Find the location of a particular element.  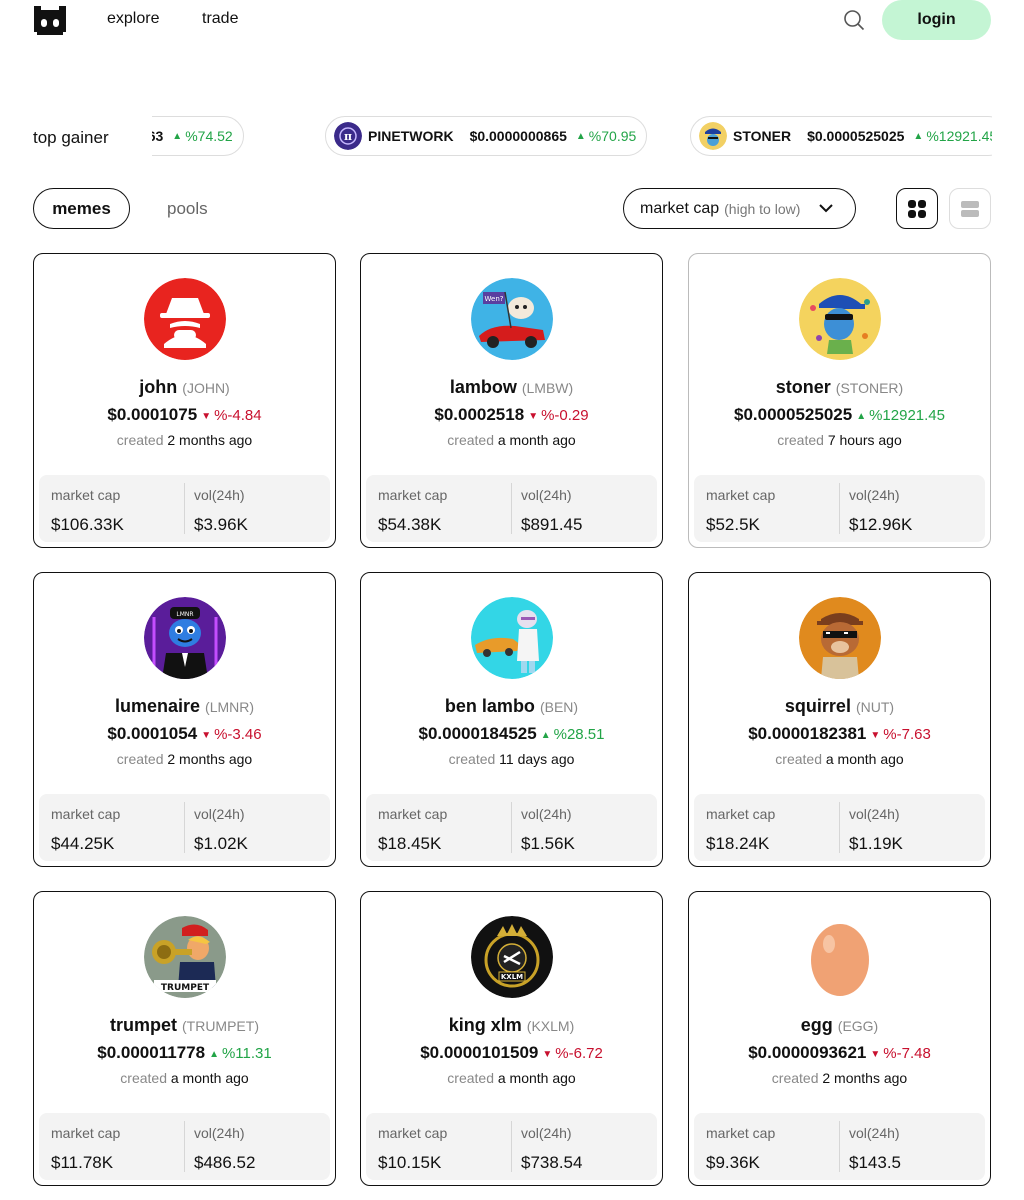

login-button: login is located at coordinates (936, 20).